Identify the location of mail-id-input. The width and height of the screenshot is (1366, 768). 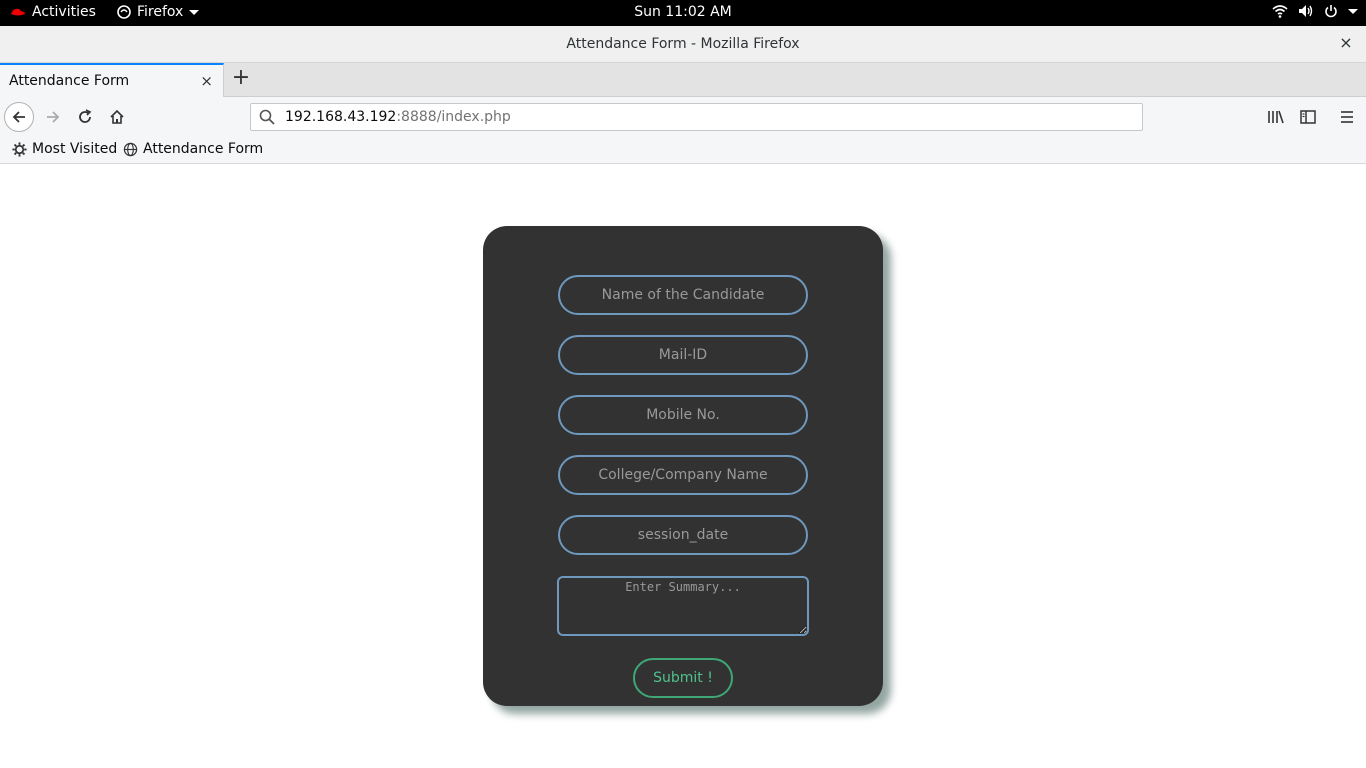
(683, 355).